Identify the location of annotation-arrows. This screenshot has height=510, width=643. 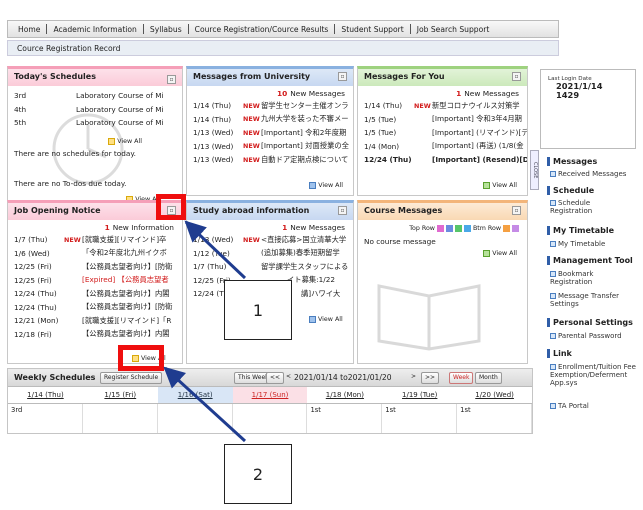
(205, 331).